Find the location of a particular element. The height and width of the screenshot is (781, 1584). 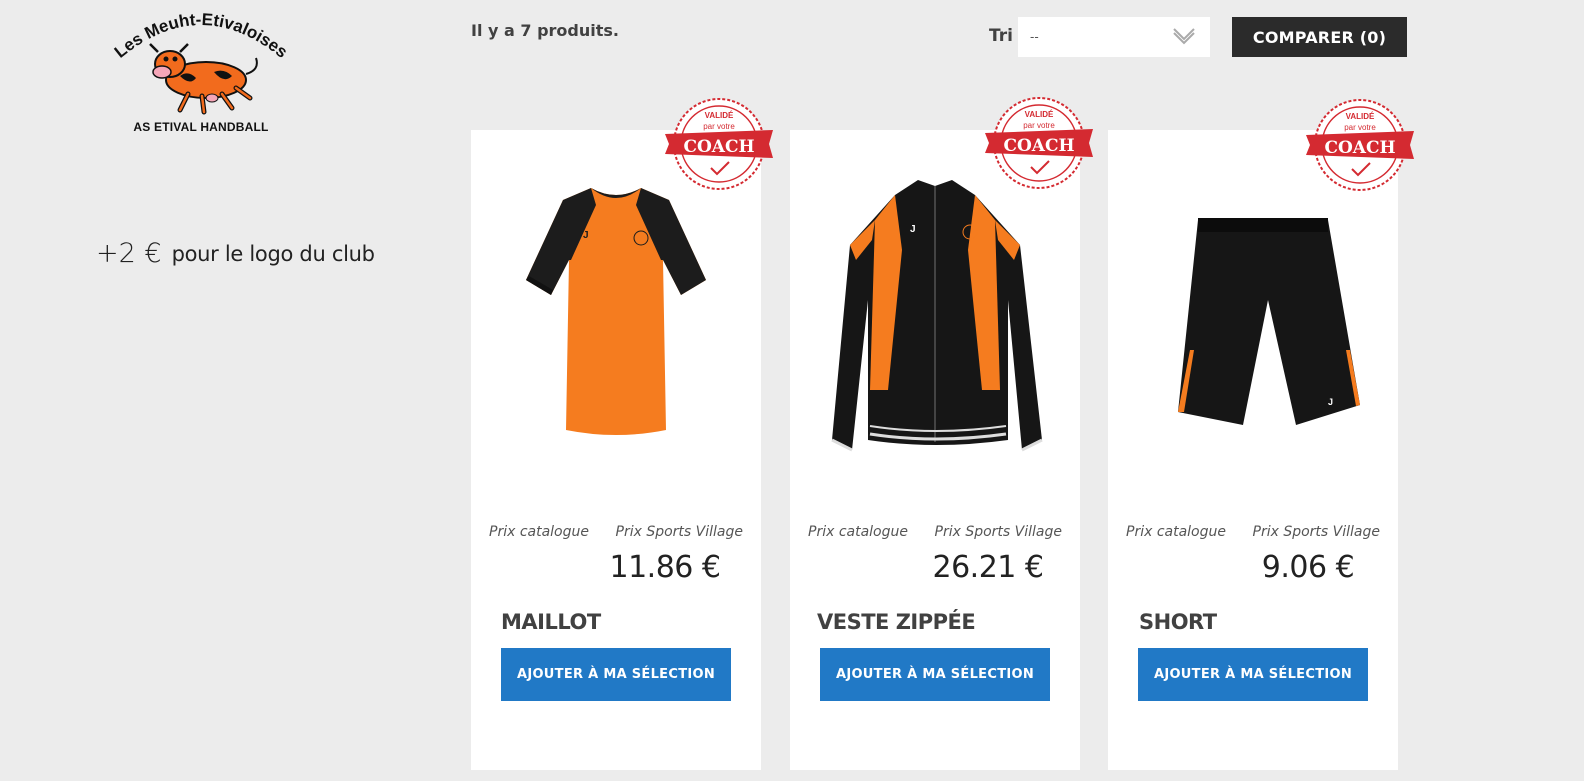

sort-label: Tri is located at coordinates (1001, 36).